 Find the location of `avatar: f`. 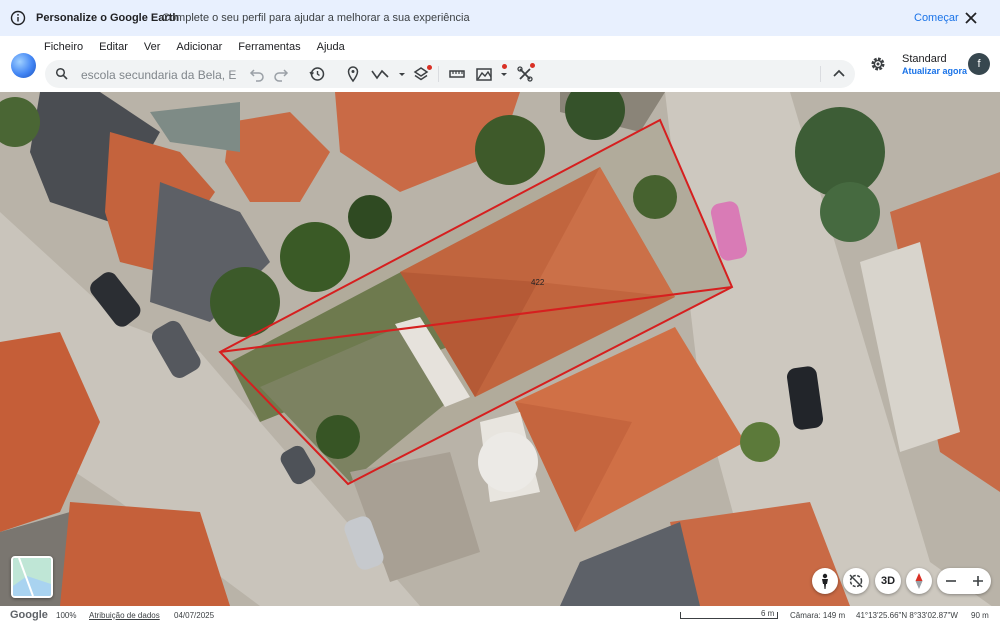

avatar: f is located at coordinates (979, 64).